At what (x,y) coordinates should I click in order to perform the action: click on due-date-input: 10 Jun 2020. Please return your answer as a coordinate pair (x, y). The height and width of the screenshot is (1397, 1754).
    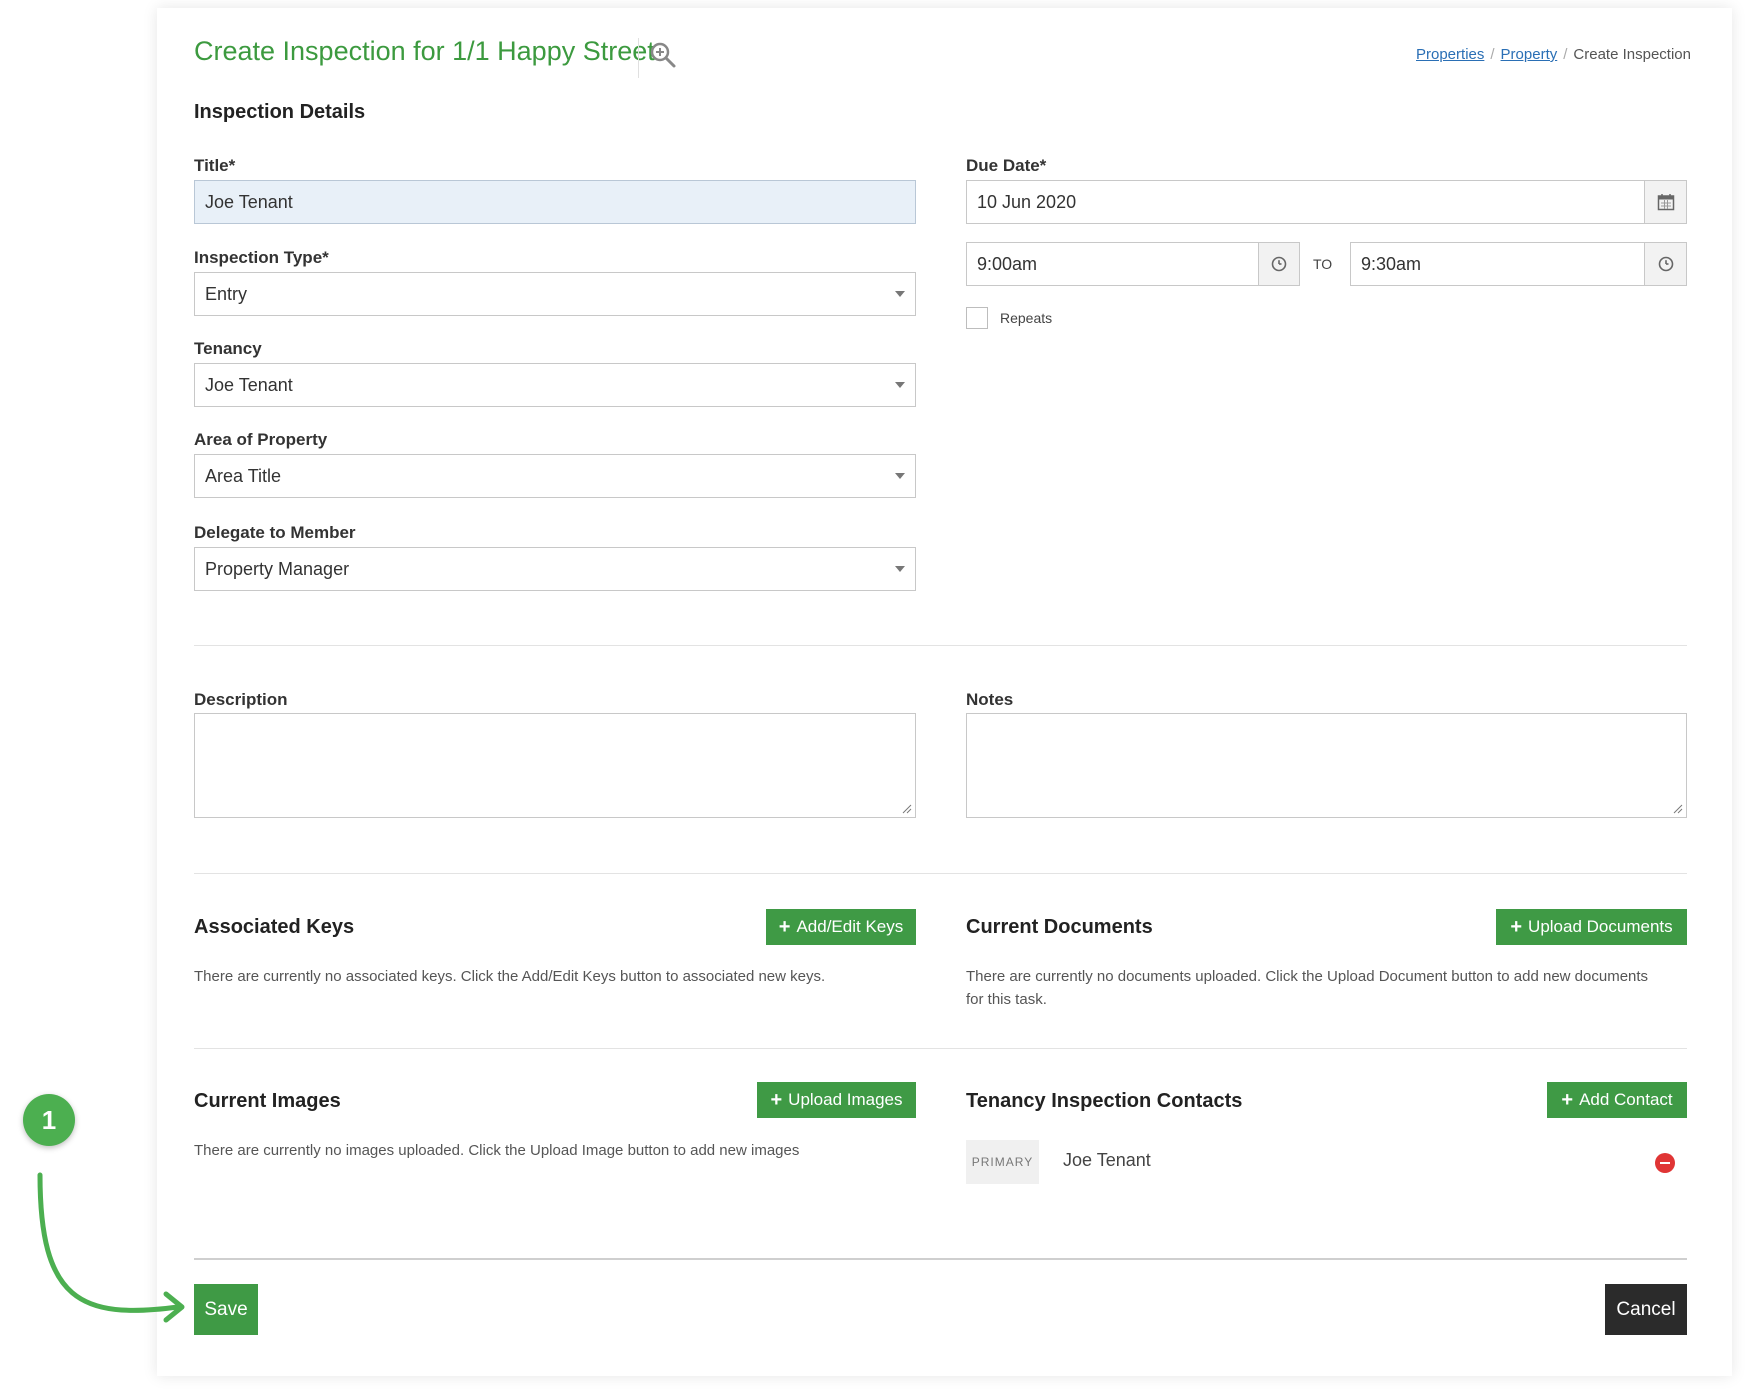
    Looking at the image, I should click on (1305, 202).